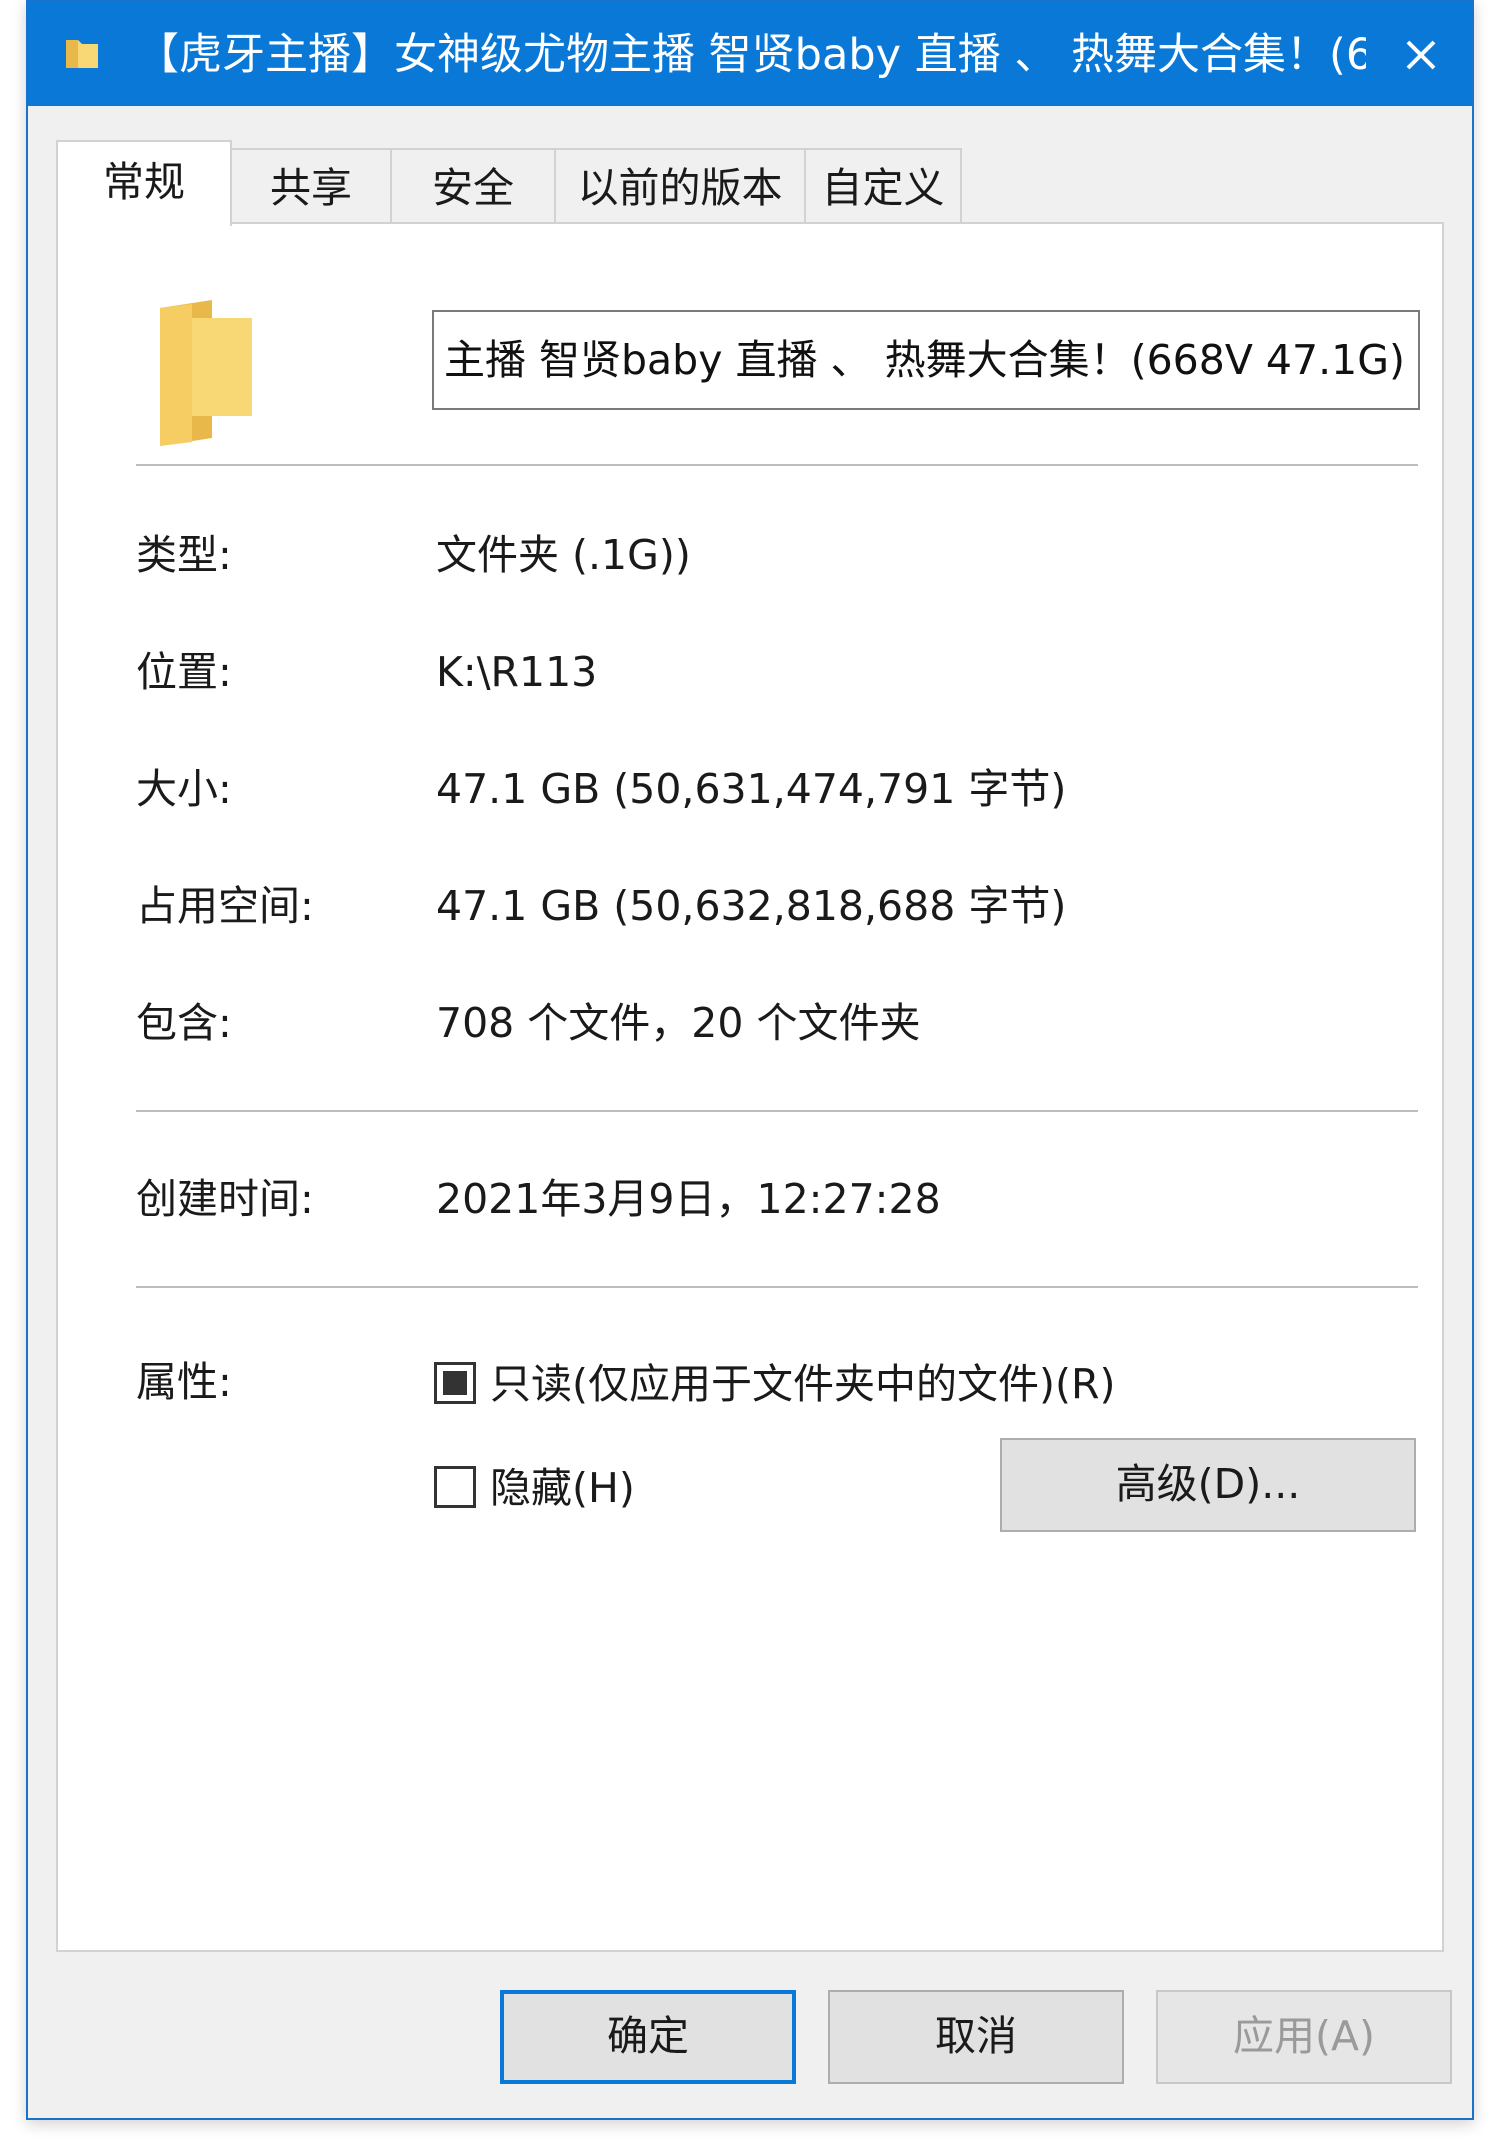 The width and height of the screenshot is (1500, 2145). What do you see at coordinates (648, 2037) in the screenshot?
I see `ok-button: 确定` at bounding box center [648, 2037].